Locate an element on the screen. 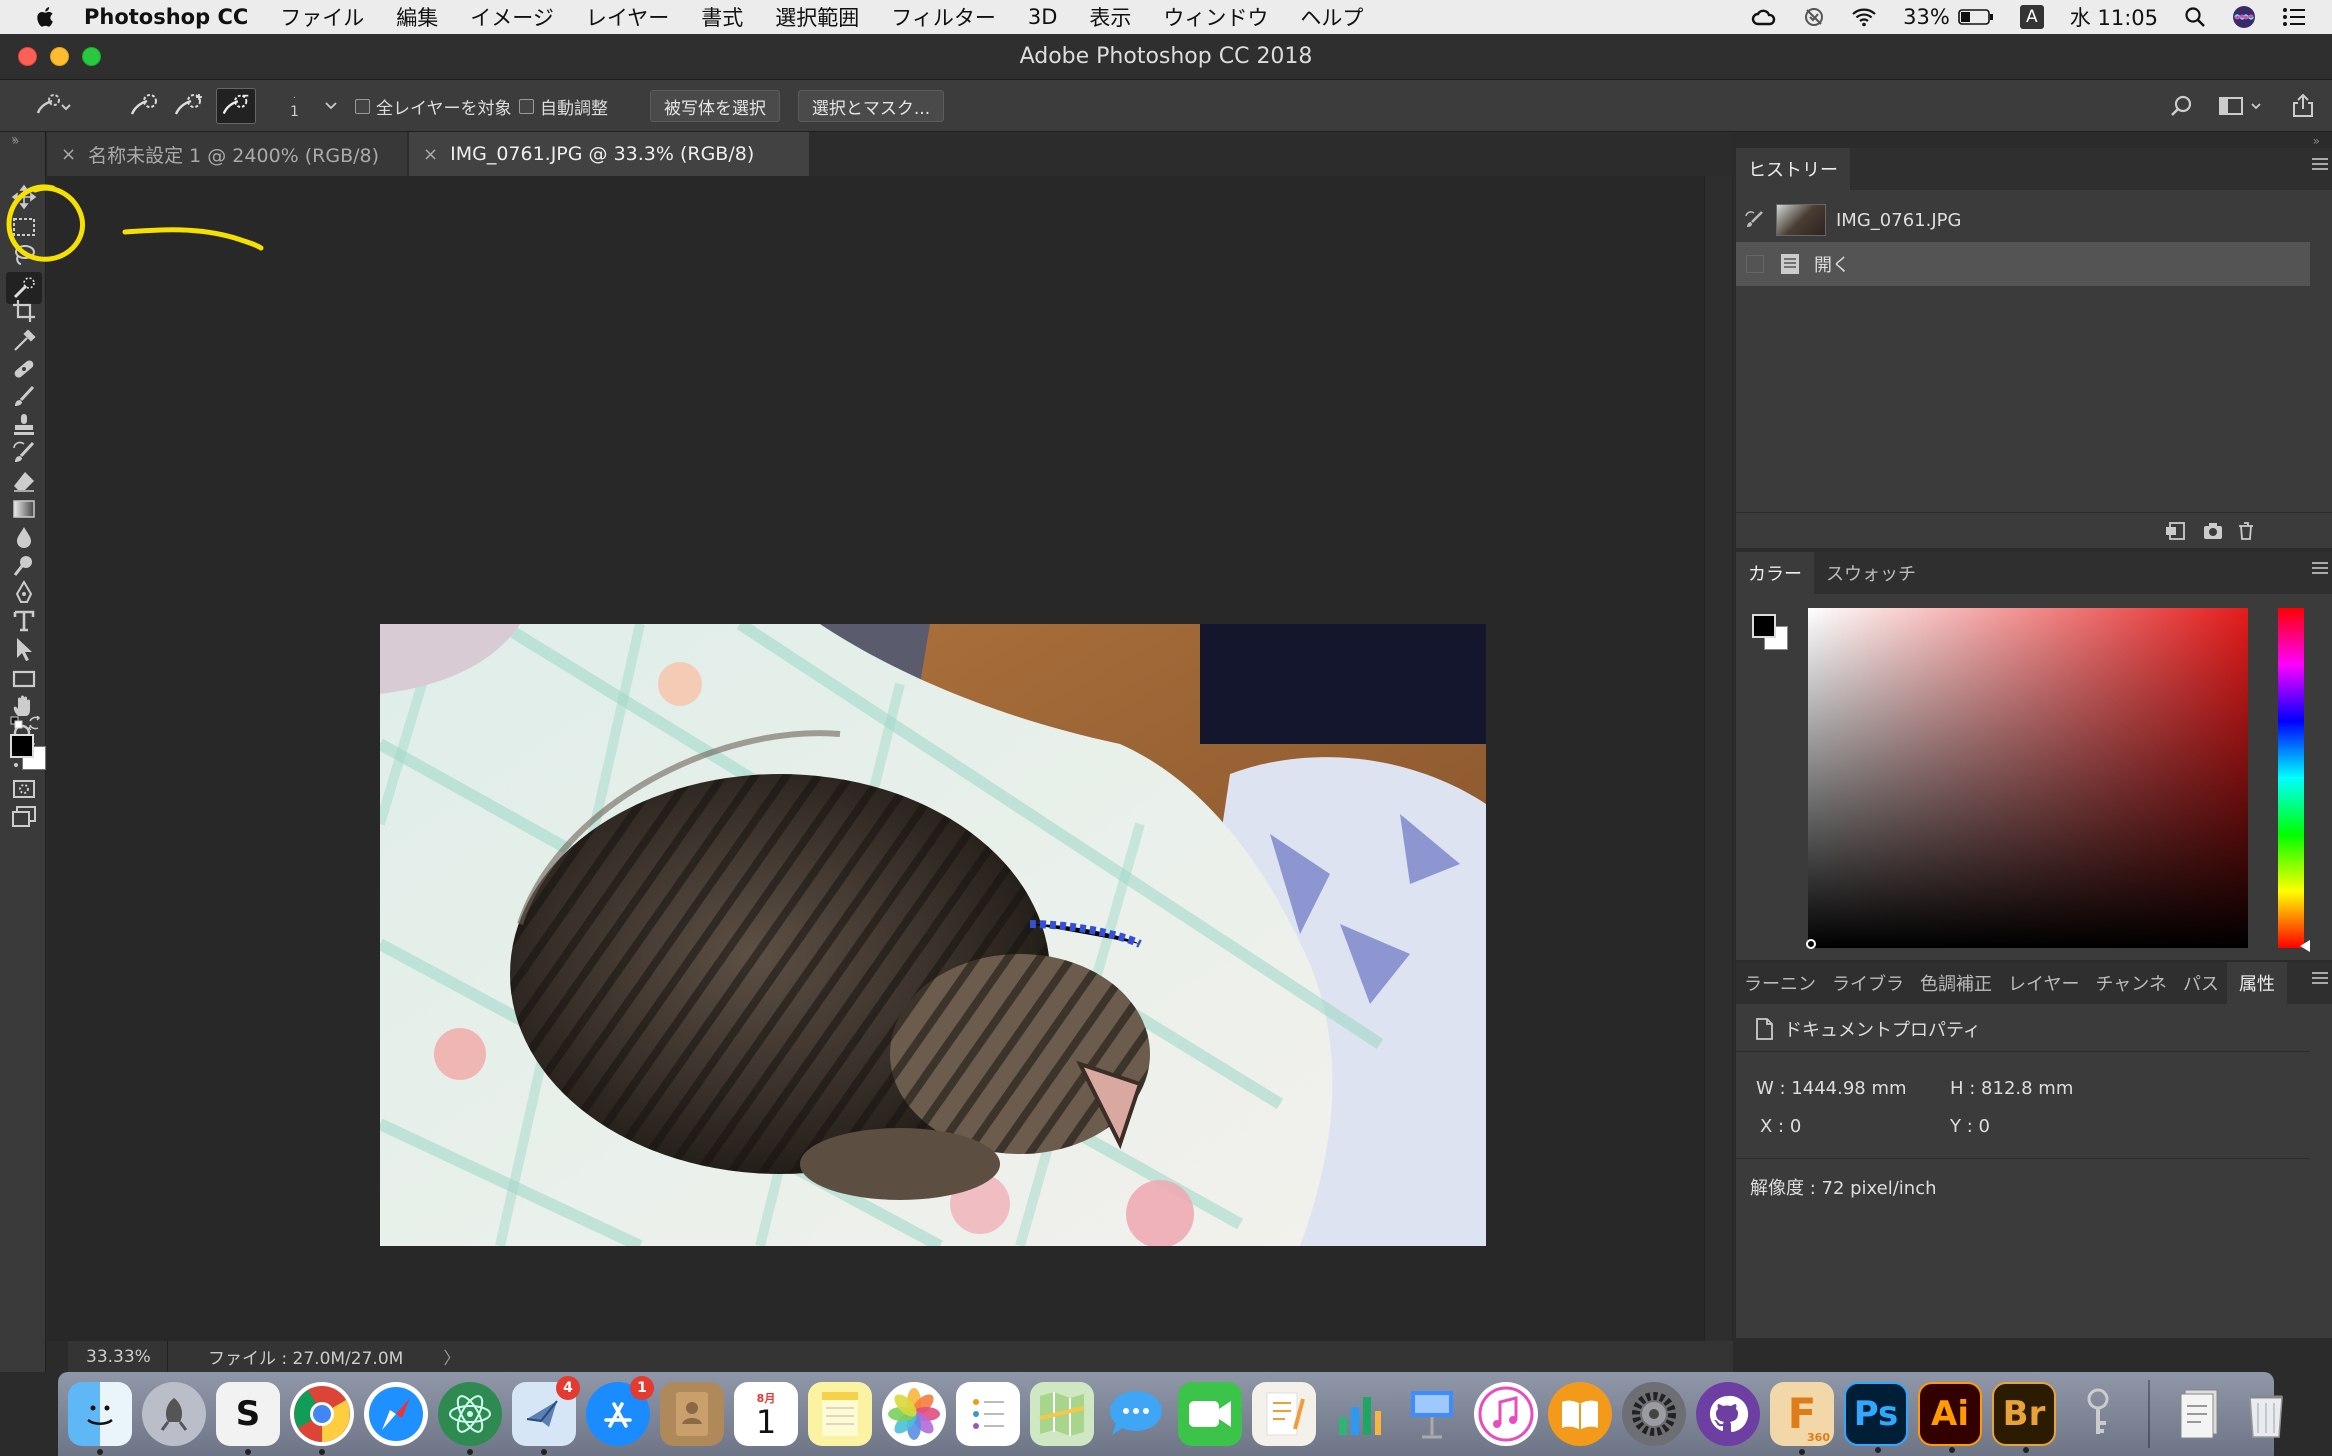 The height and width of the screenshot is (1456, 2332). reminders-icon is located at coordinates (988, 1414).